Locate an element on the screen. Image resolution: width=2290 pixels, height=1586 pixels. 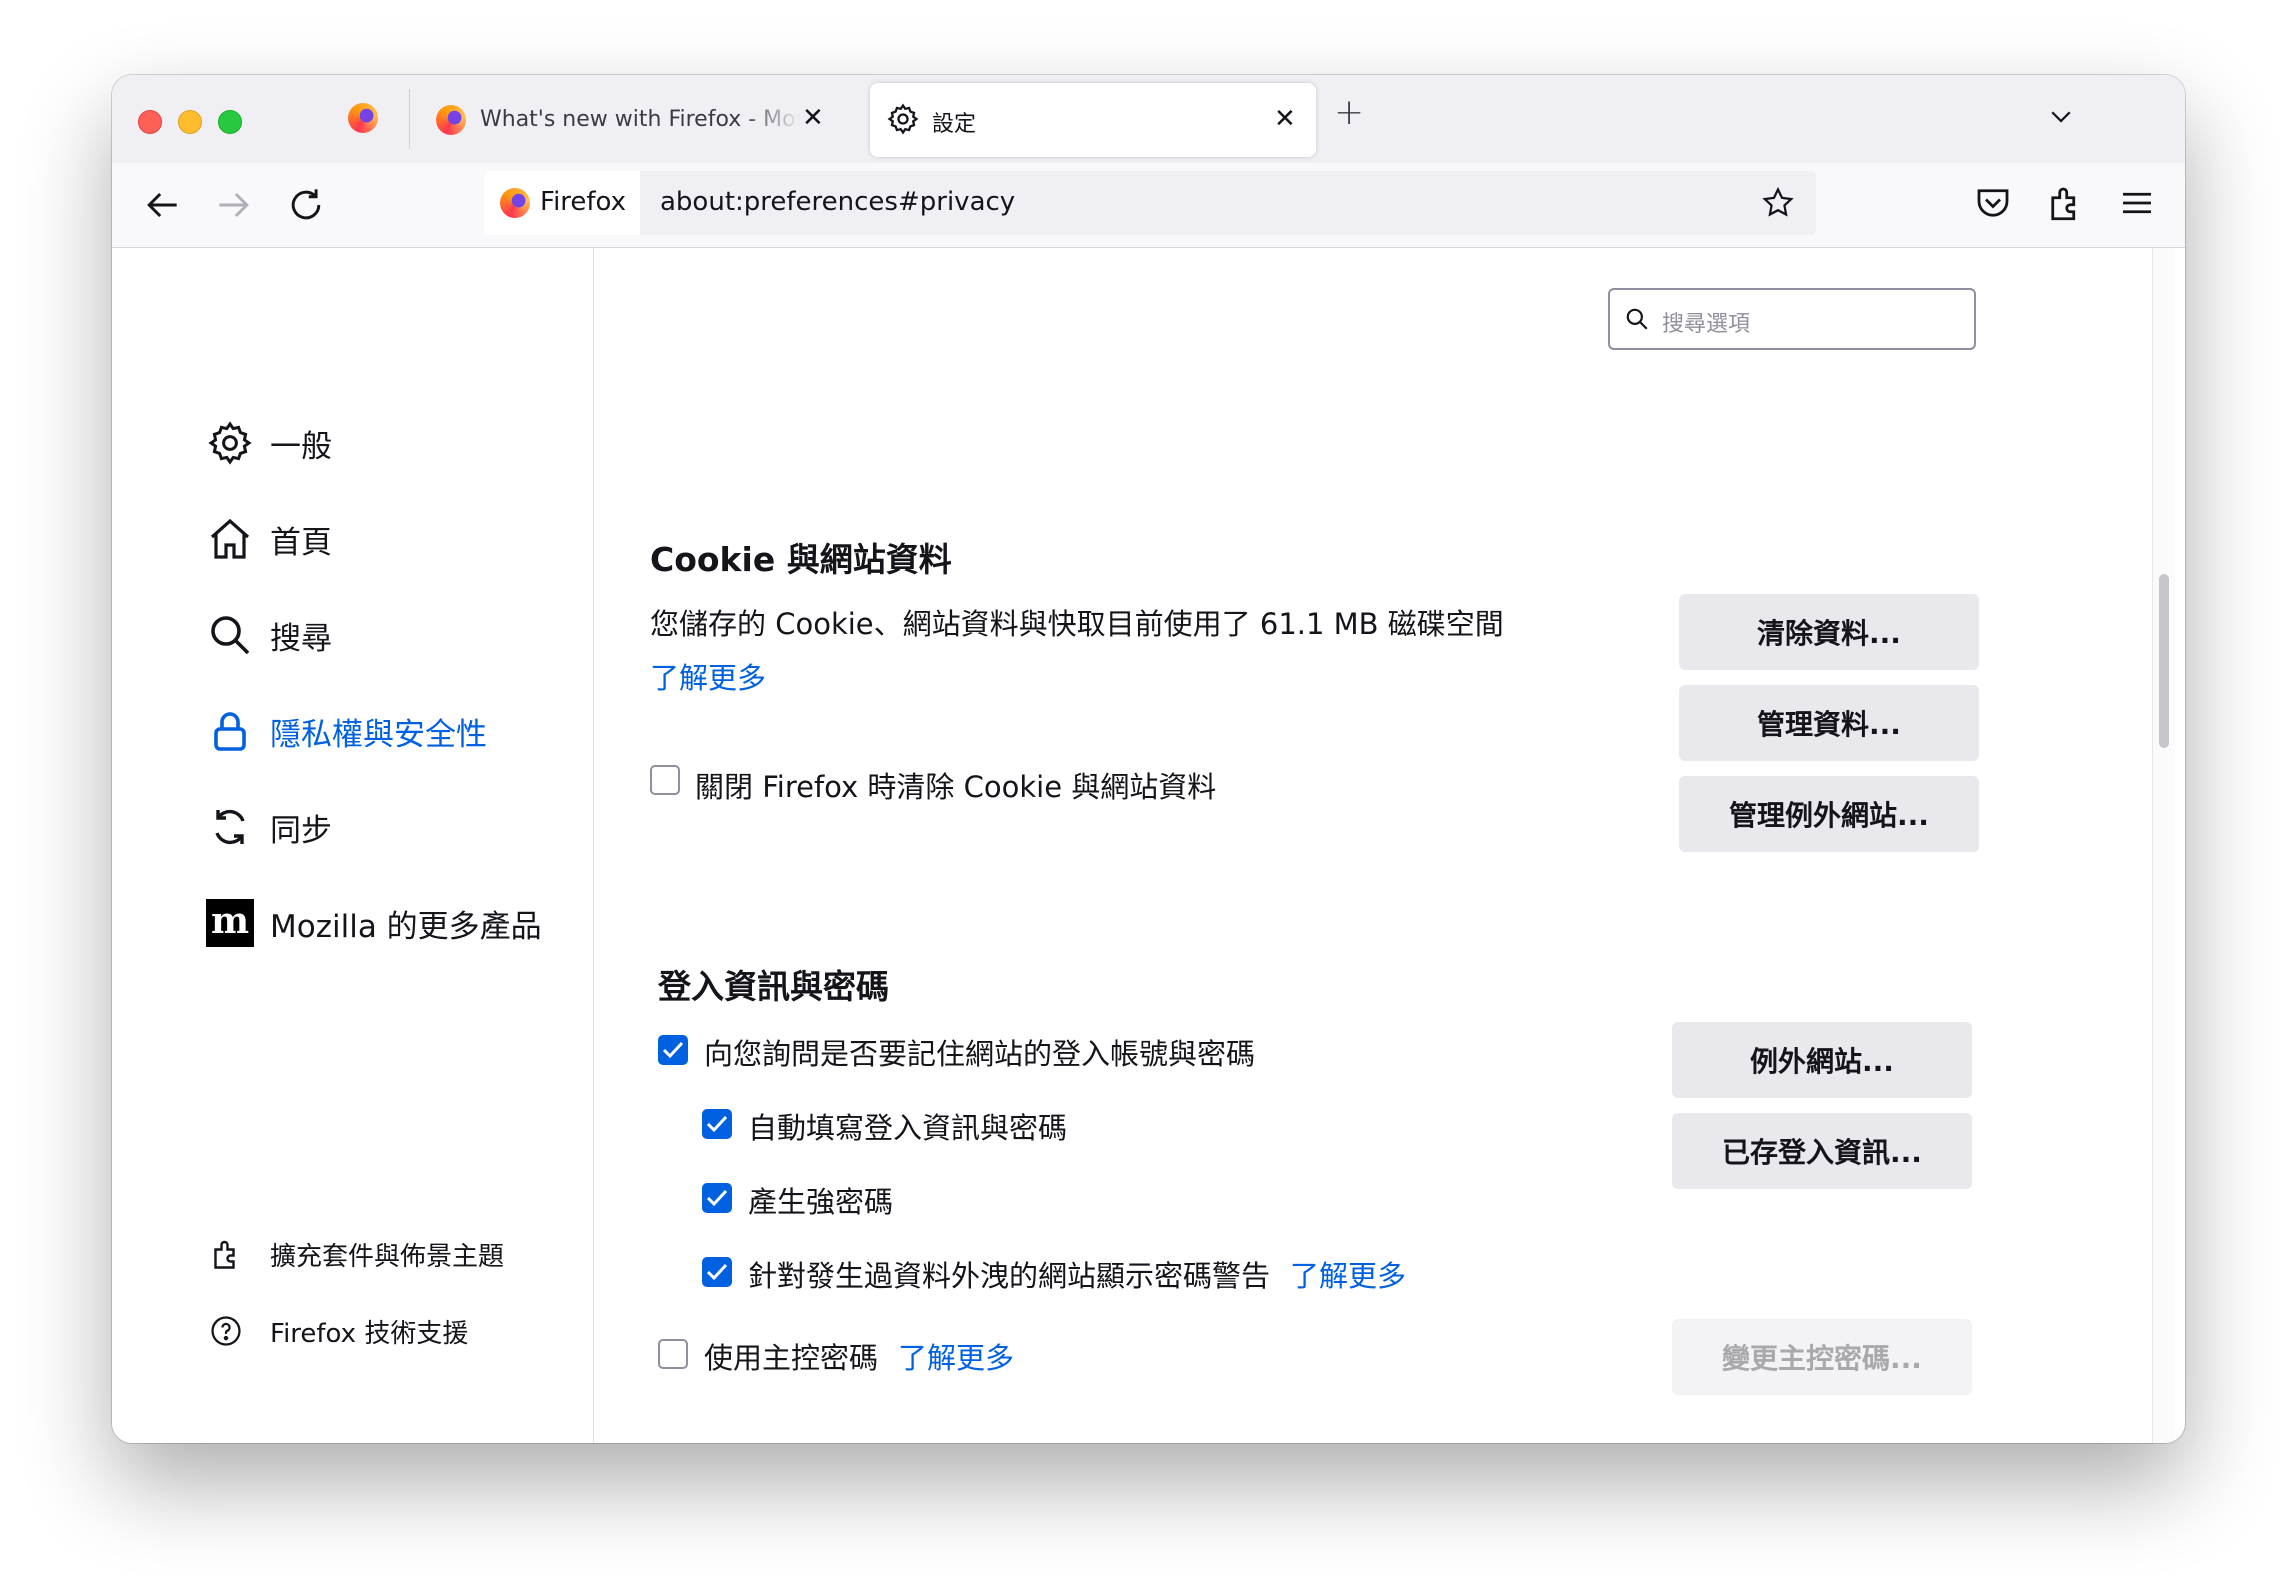
pocket-icon is located at coordinates (1993, 203).